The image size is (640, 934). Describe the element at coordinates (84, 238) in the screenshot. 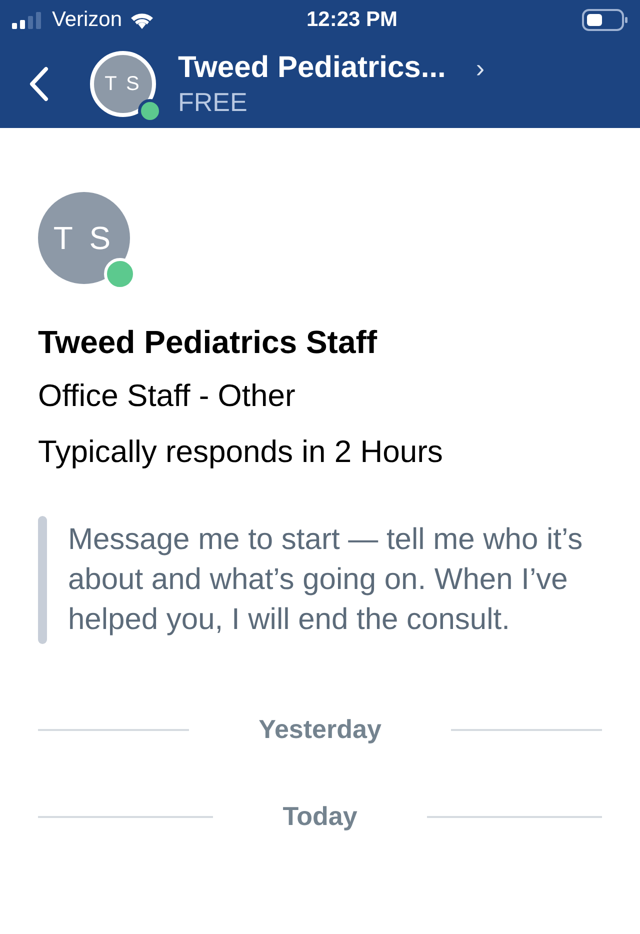

I see `avatar: T S` at that location.